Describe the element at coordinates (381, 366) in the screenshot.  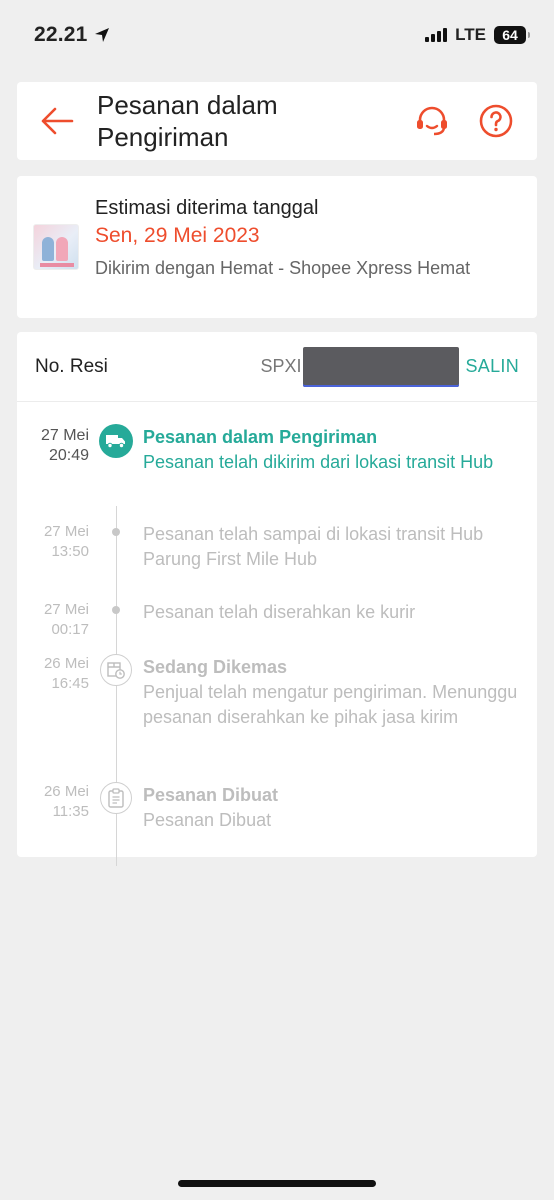
I see `redacted-tracking-number` at that location.